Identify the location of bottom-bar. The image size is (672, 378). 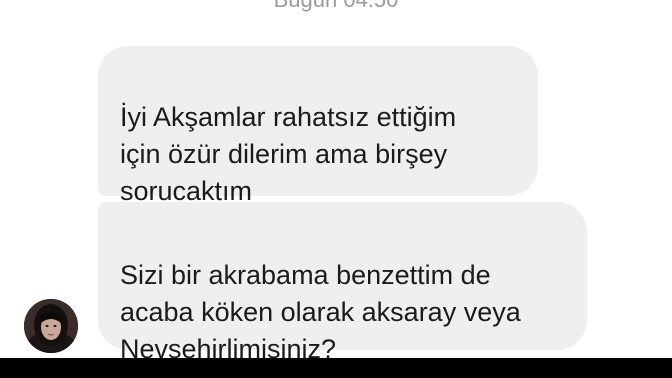
(336, 368).